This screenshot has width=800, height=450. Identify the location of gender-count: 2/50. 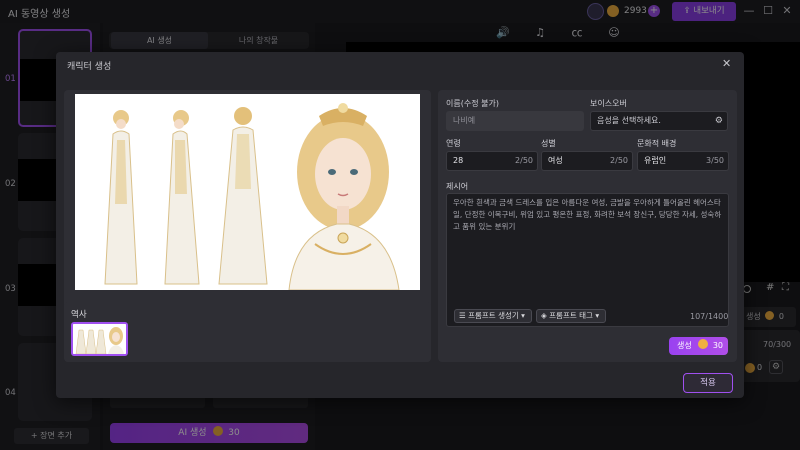
(619, 160).